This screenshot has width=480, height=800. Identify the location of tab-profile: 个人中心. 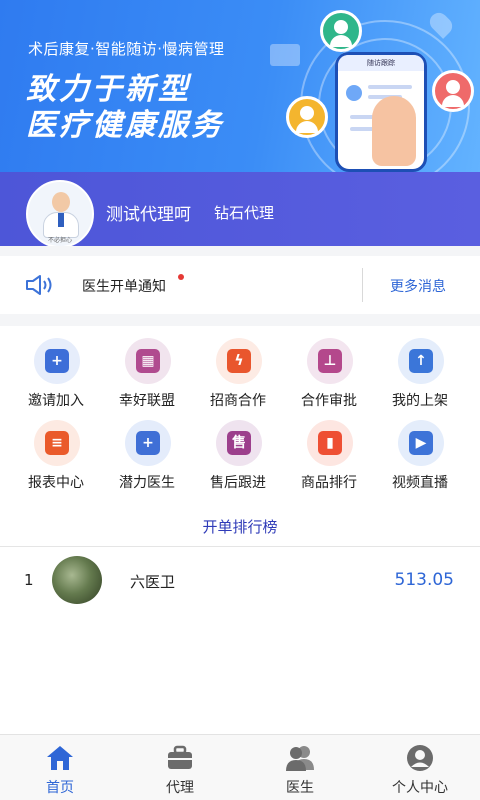
(420, 767).